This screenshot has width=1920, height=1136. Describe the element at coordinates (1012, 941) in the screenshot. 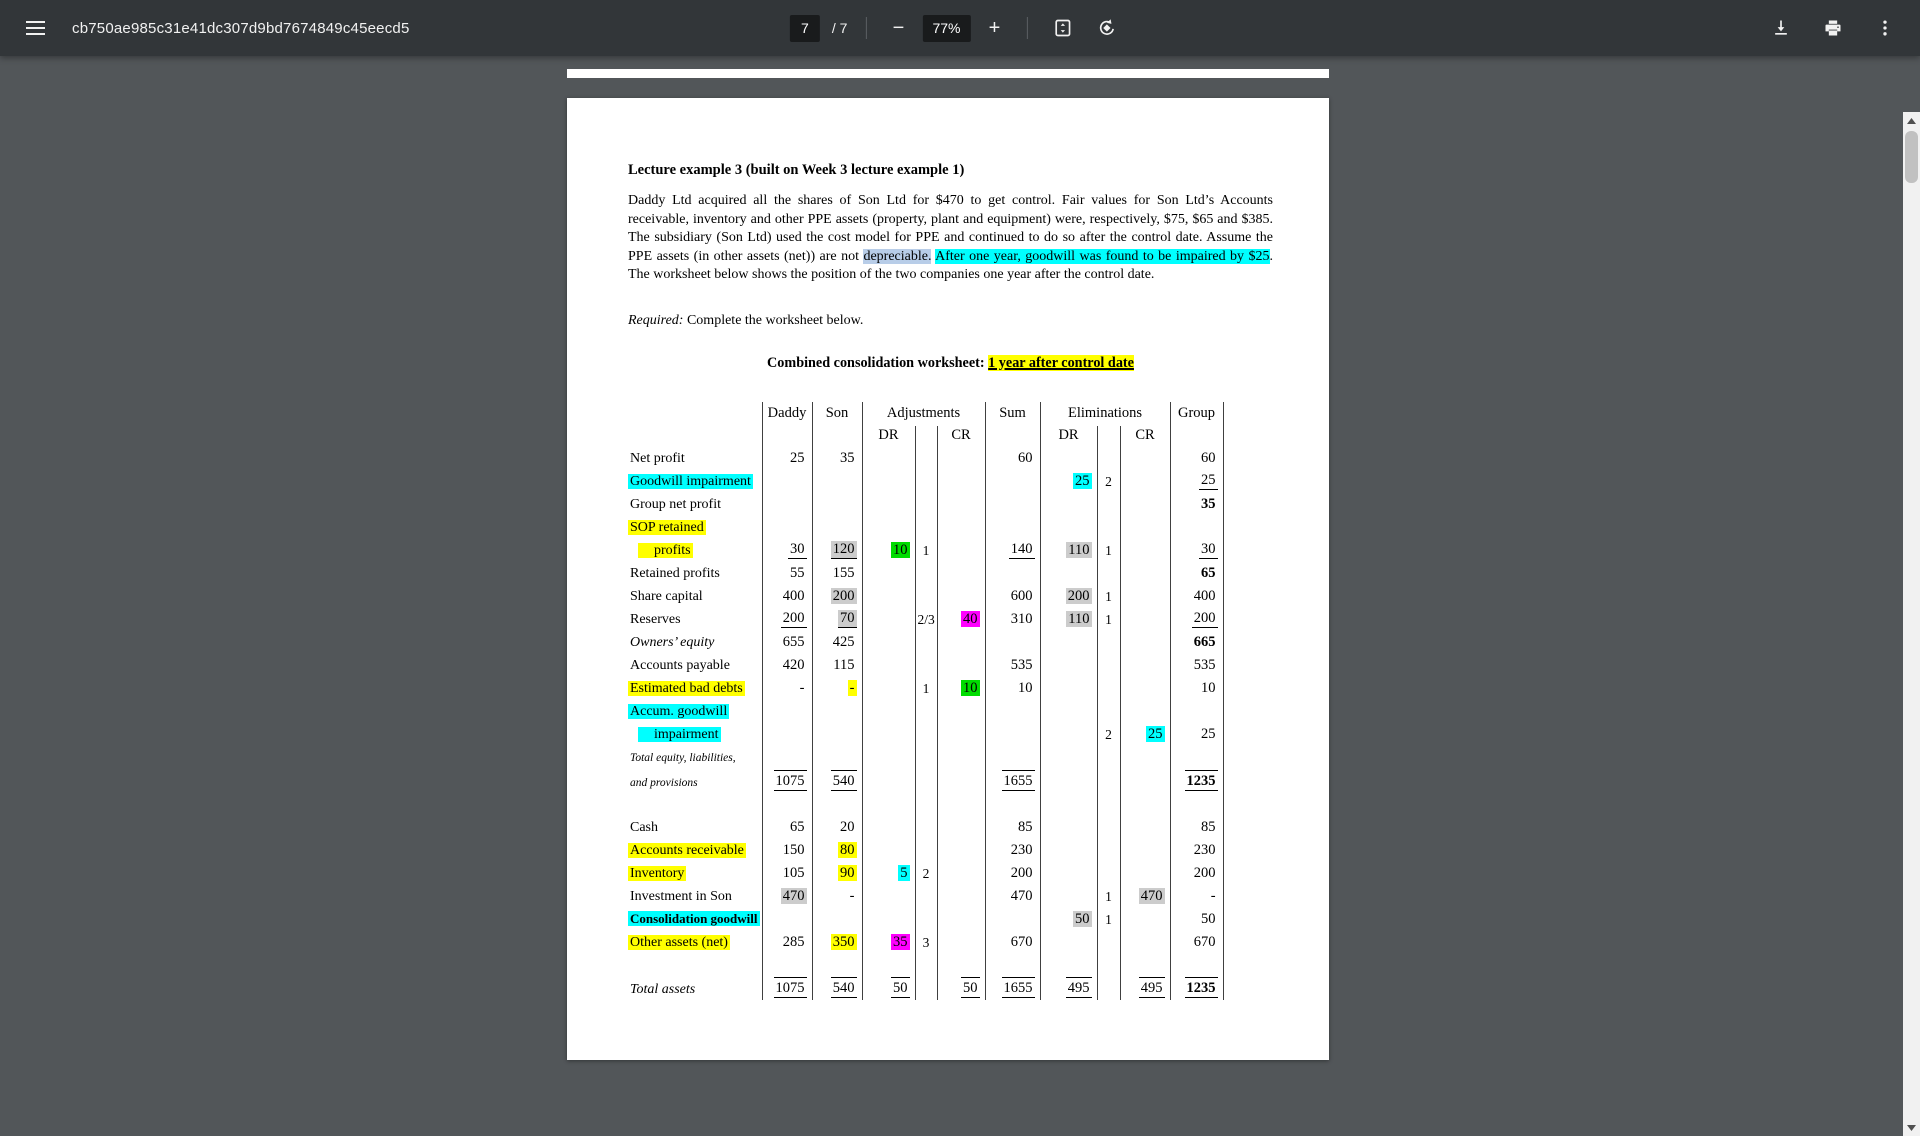

I see `table-cell-sum: 670` at that location.